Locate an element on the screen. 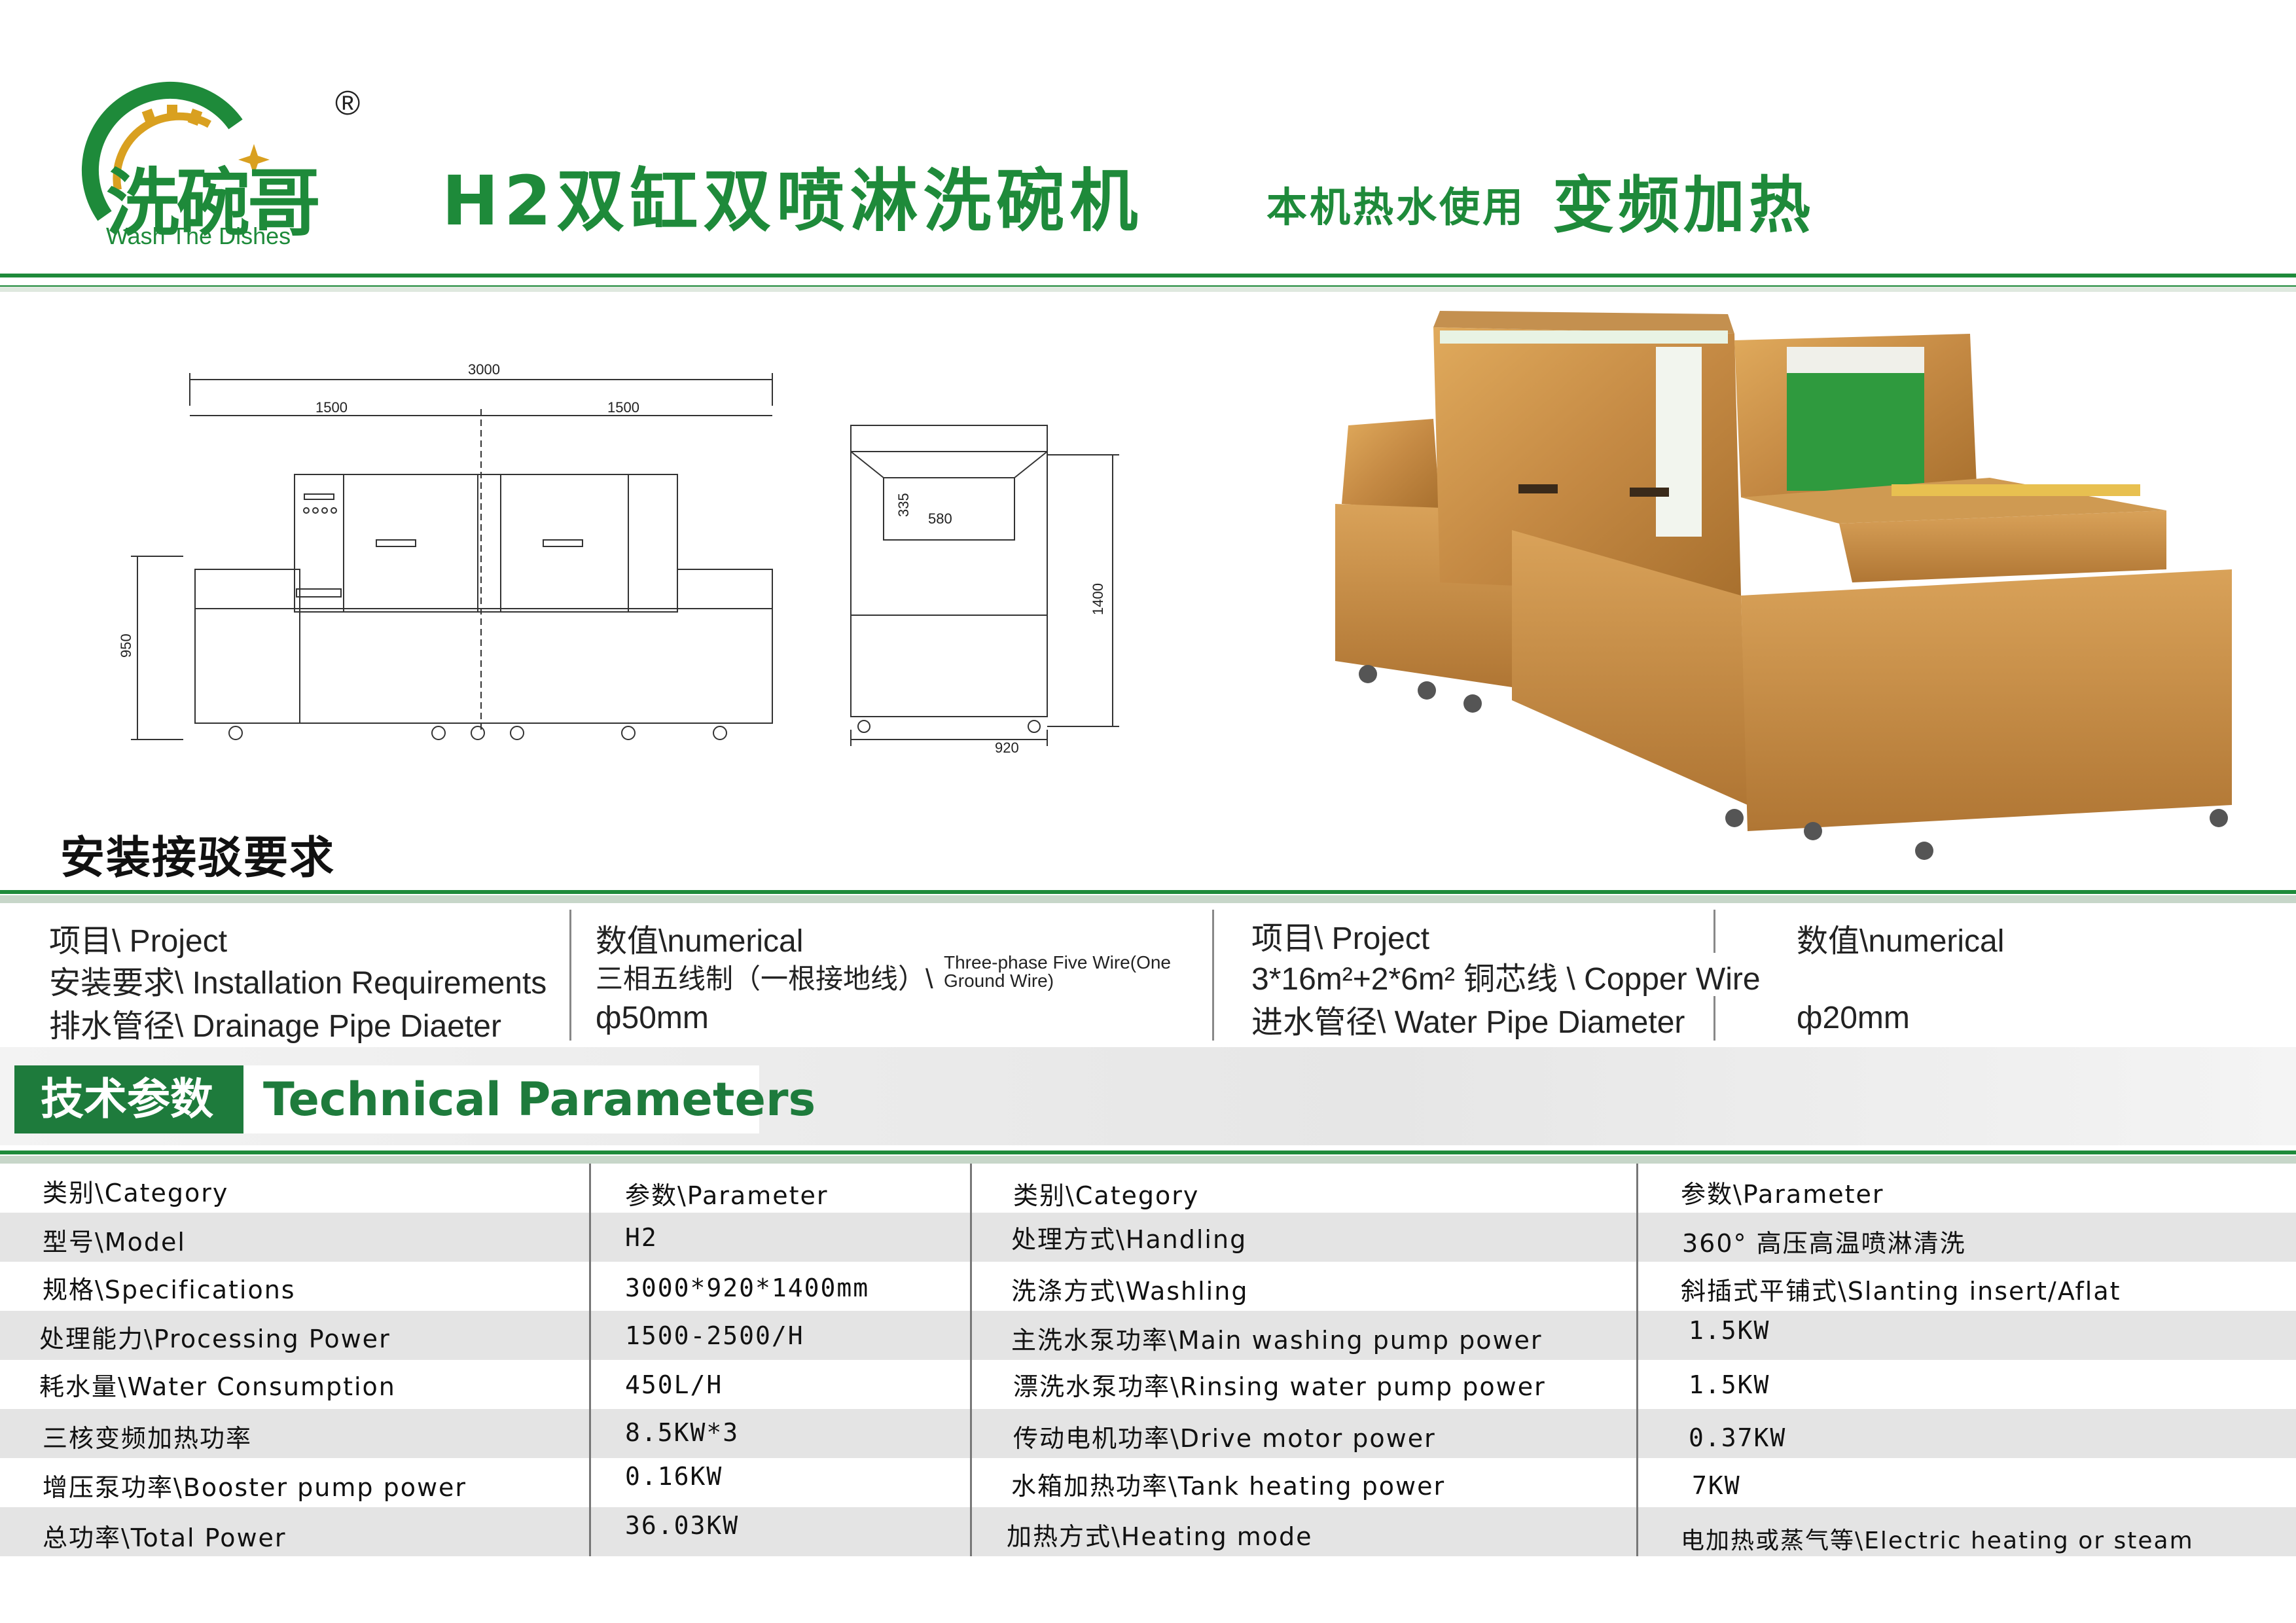 The width and height of the screenshot is (2296, 1623). install-project: 排水管径\ Drainage Pipe Diaeter is located at coordinates (275, 1026).